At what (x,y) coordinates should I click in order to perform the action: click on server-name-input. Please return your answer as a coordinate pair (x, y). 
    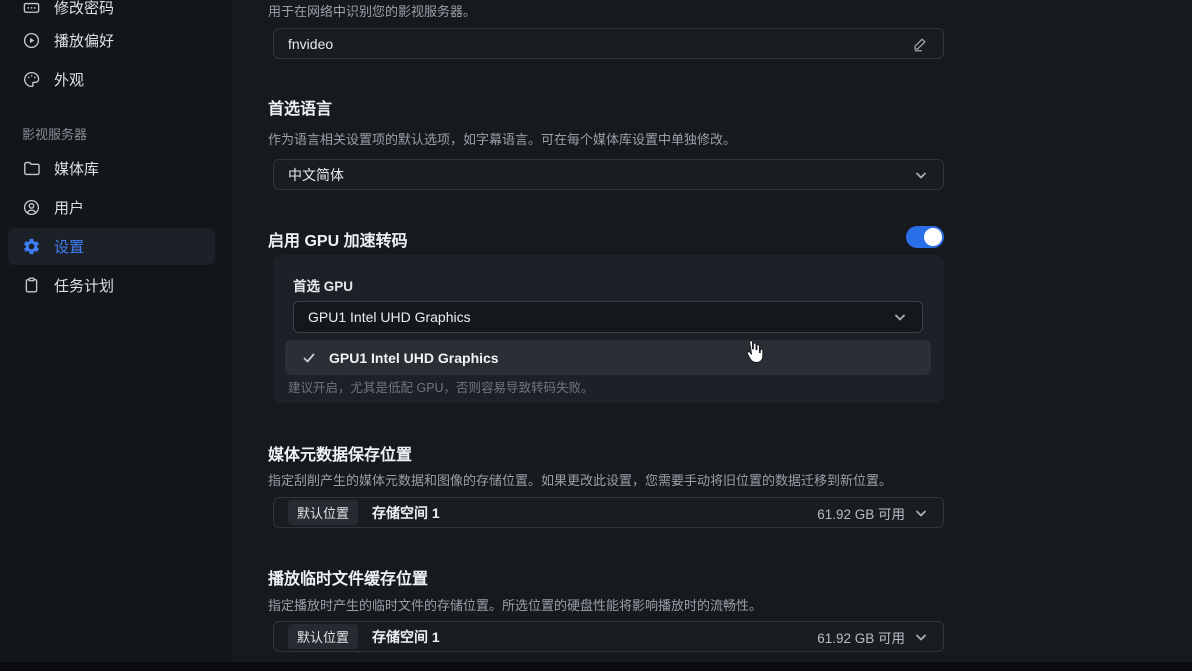
    Looking at the image, I should click on (599, 43).